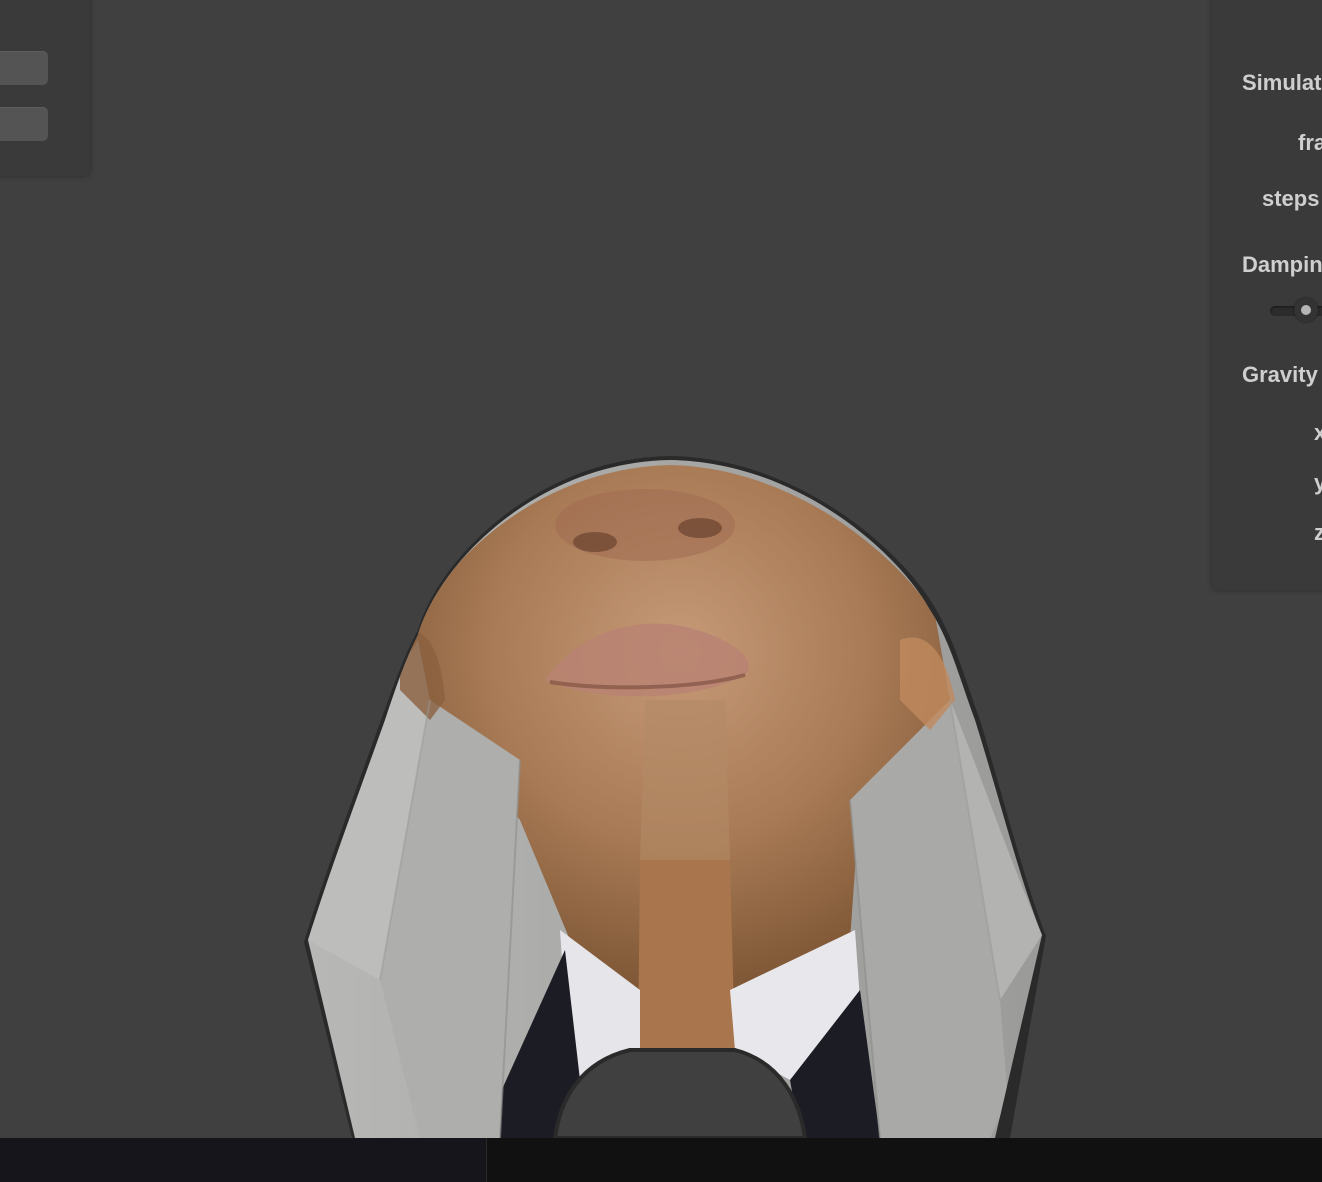 The image size is (1322, 1182). I want to click on steps-label: steps, so click(1291, 198).